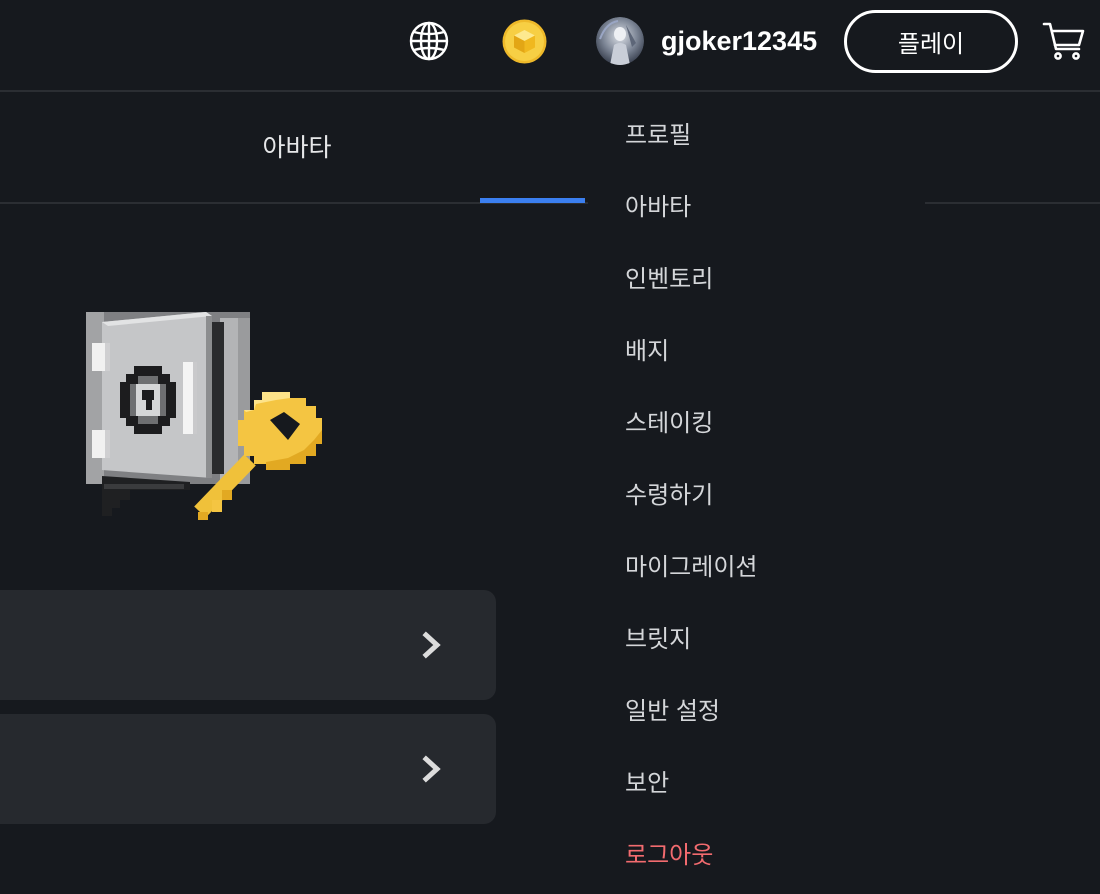  I want to click on menu-item-claim: 수령하기, so click(756, 496).